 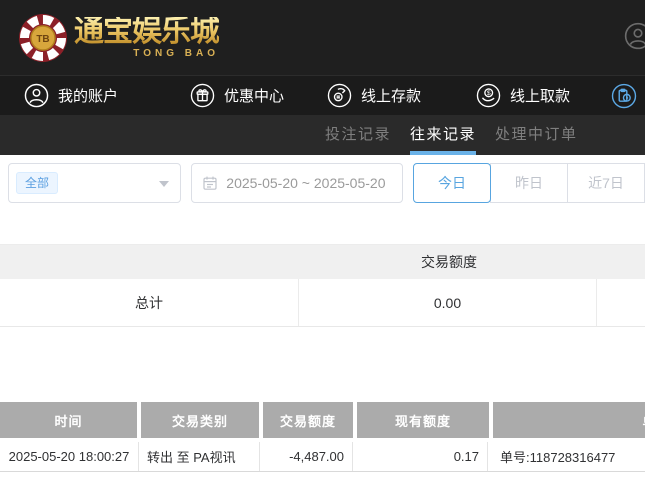 What do you see at coordinates (322, 135) in the screenshot?
I see `record-tabs: 投注记录 往来记录 处理中订单` at bounding box center [322, 135].